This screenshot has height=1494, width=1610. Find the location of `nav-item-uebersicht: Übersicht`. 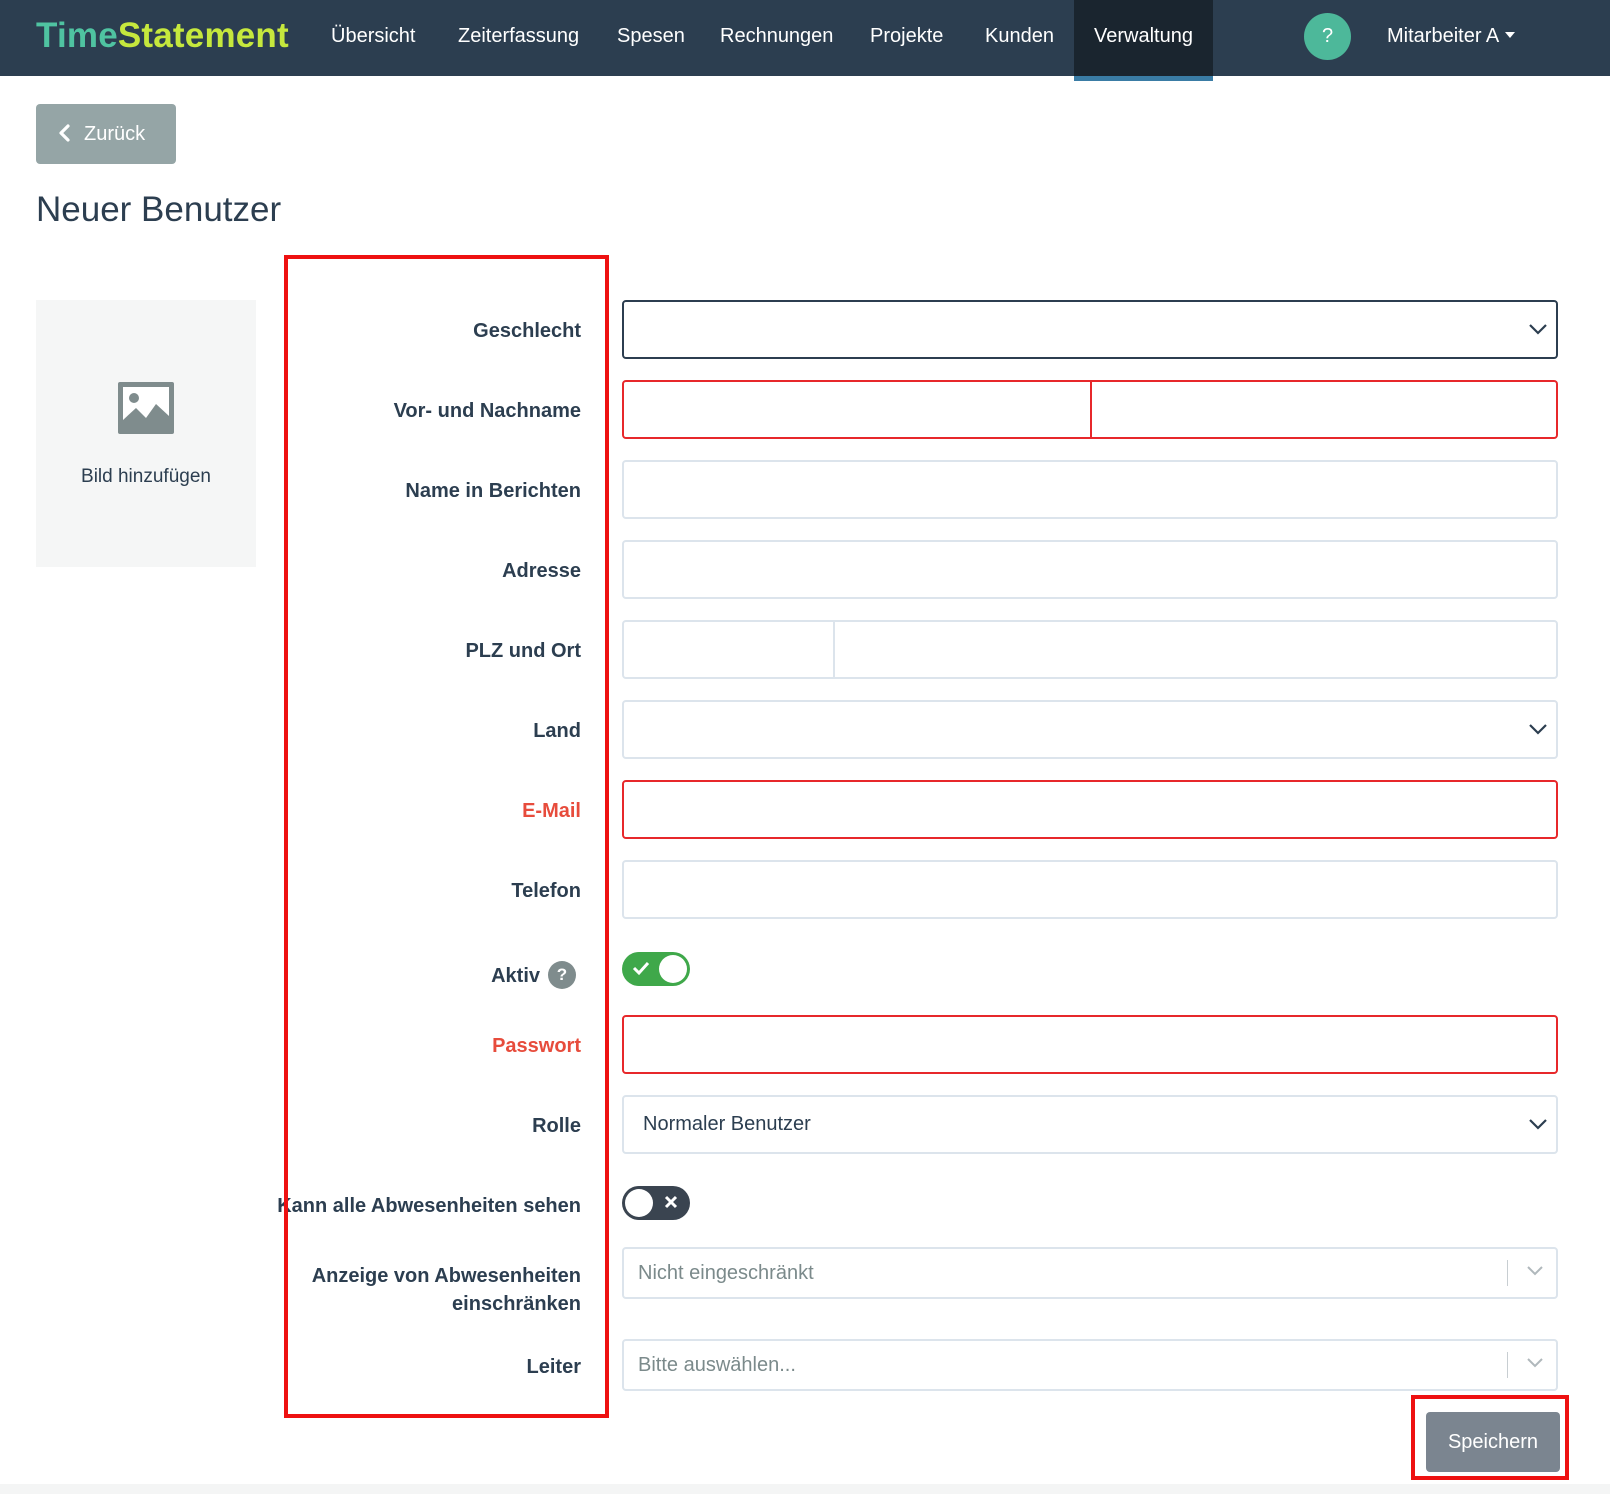

nav-item-uebersicht: Übersicht is located at coordinates (373, 38).